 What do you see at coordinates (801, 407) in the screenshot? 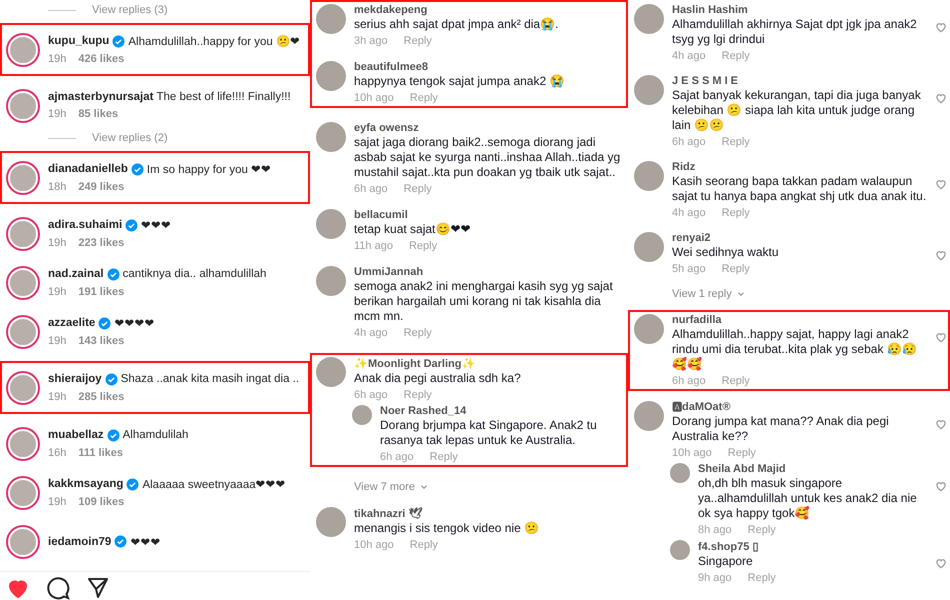
I see `username: 🅰daMOat®` at bounding box center [801, 407].